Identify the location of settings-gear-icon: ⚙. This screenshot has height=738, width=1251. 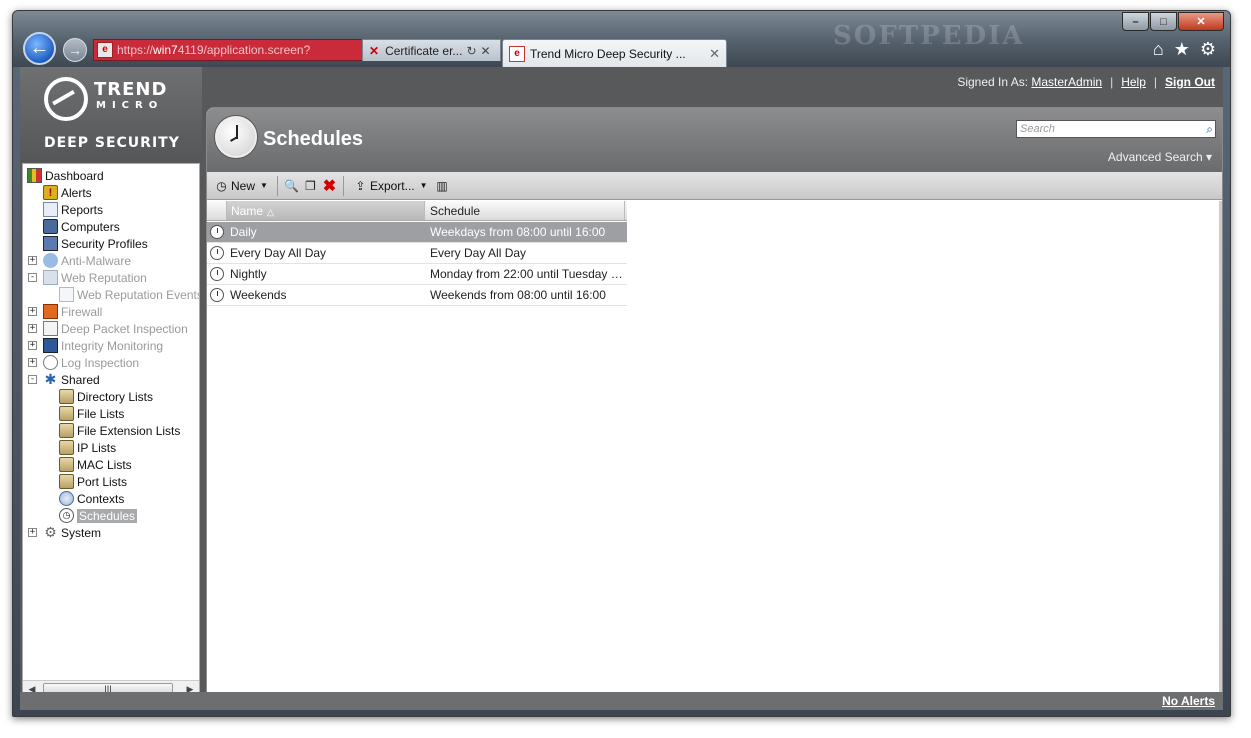
(1208, 49).